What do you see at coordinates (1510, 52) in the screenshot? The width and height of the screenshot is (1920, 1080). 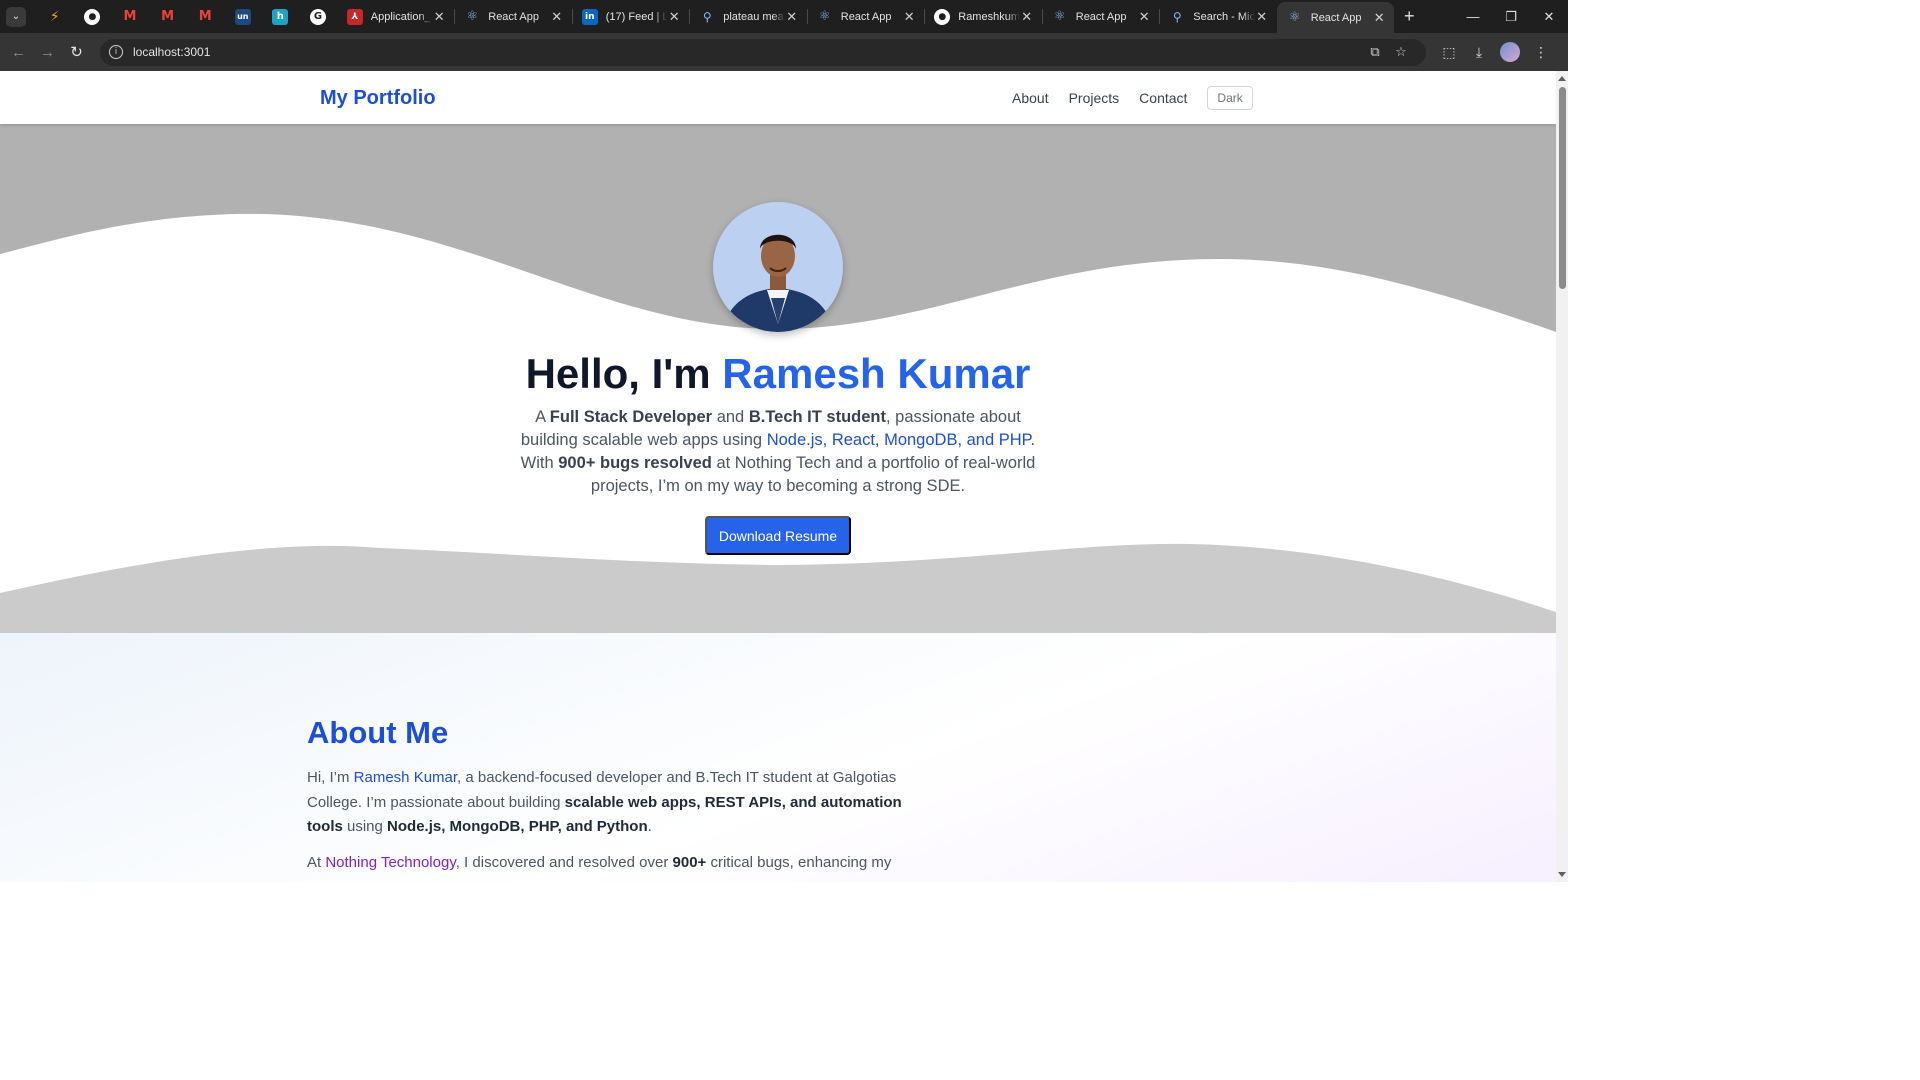 I see `profile-avatar` at bounding box center [1510, 52].